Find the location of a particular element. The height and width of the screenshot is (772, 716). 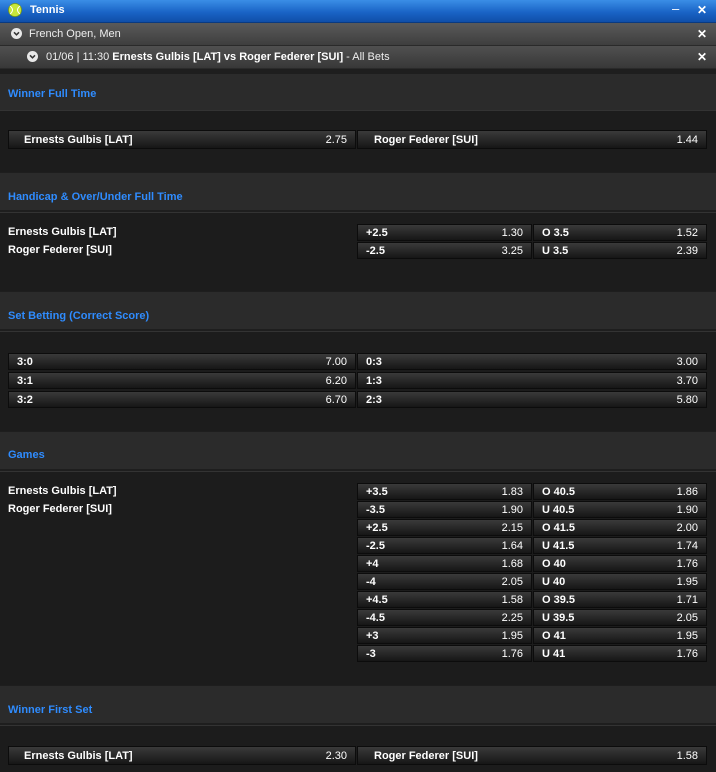

selection-label: O 41 is located at coordinates (554, 636).